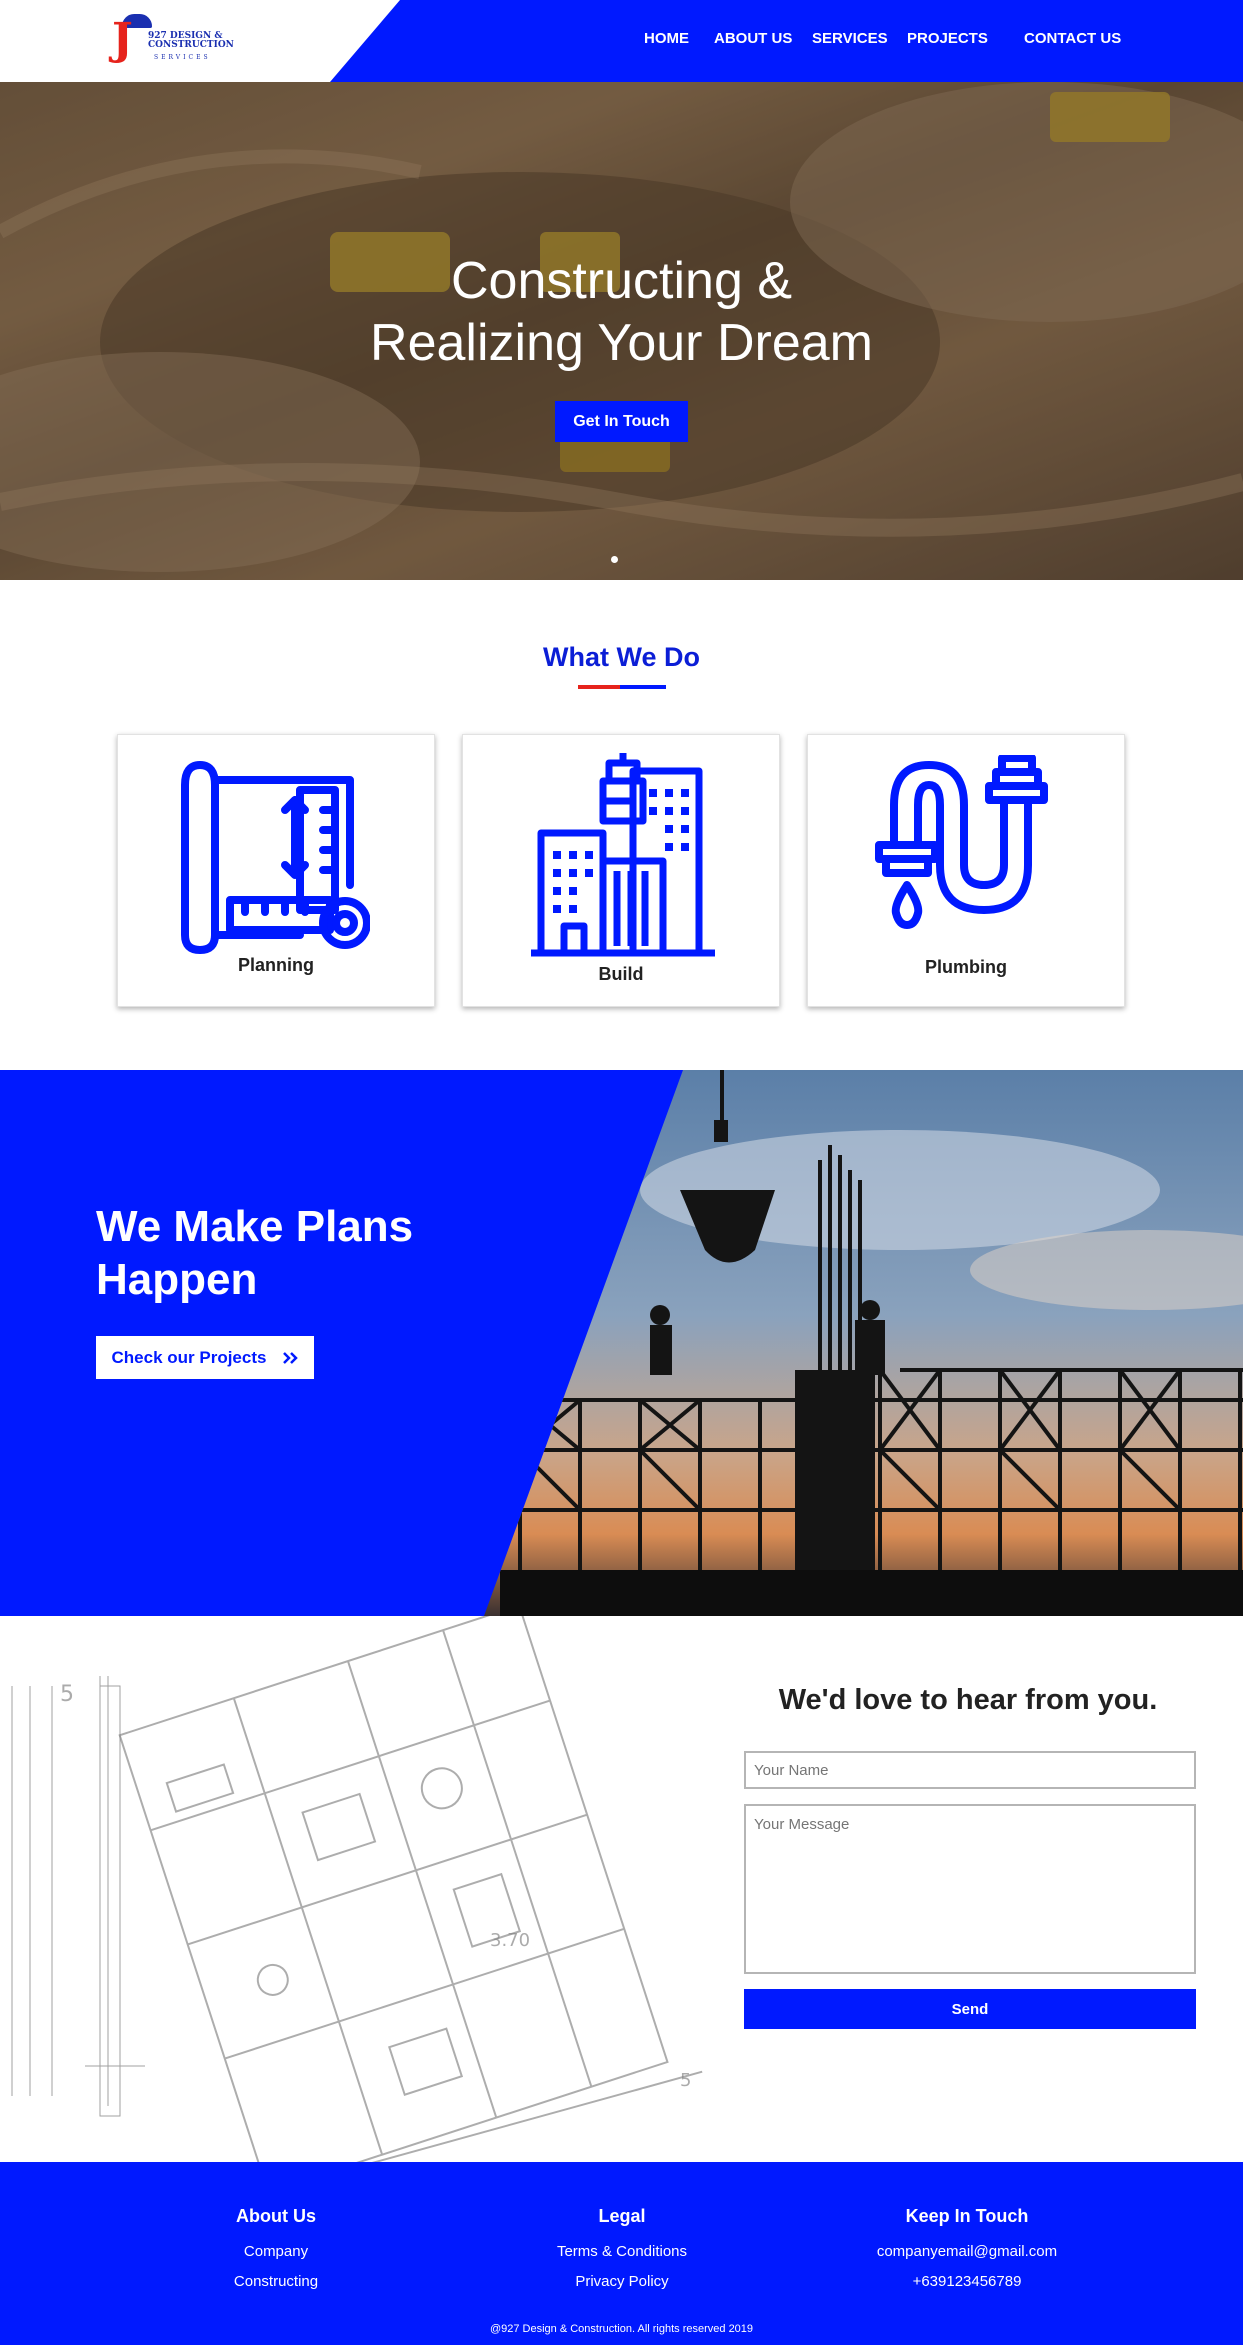  What do you see at coordinates (189, 1357) in the screenshot?
I see `check-projects-label: Check our Projects` at bounding box center [189, 1357].